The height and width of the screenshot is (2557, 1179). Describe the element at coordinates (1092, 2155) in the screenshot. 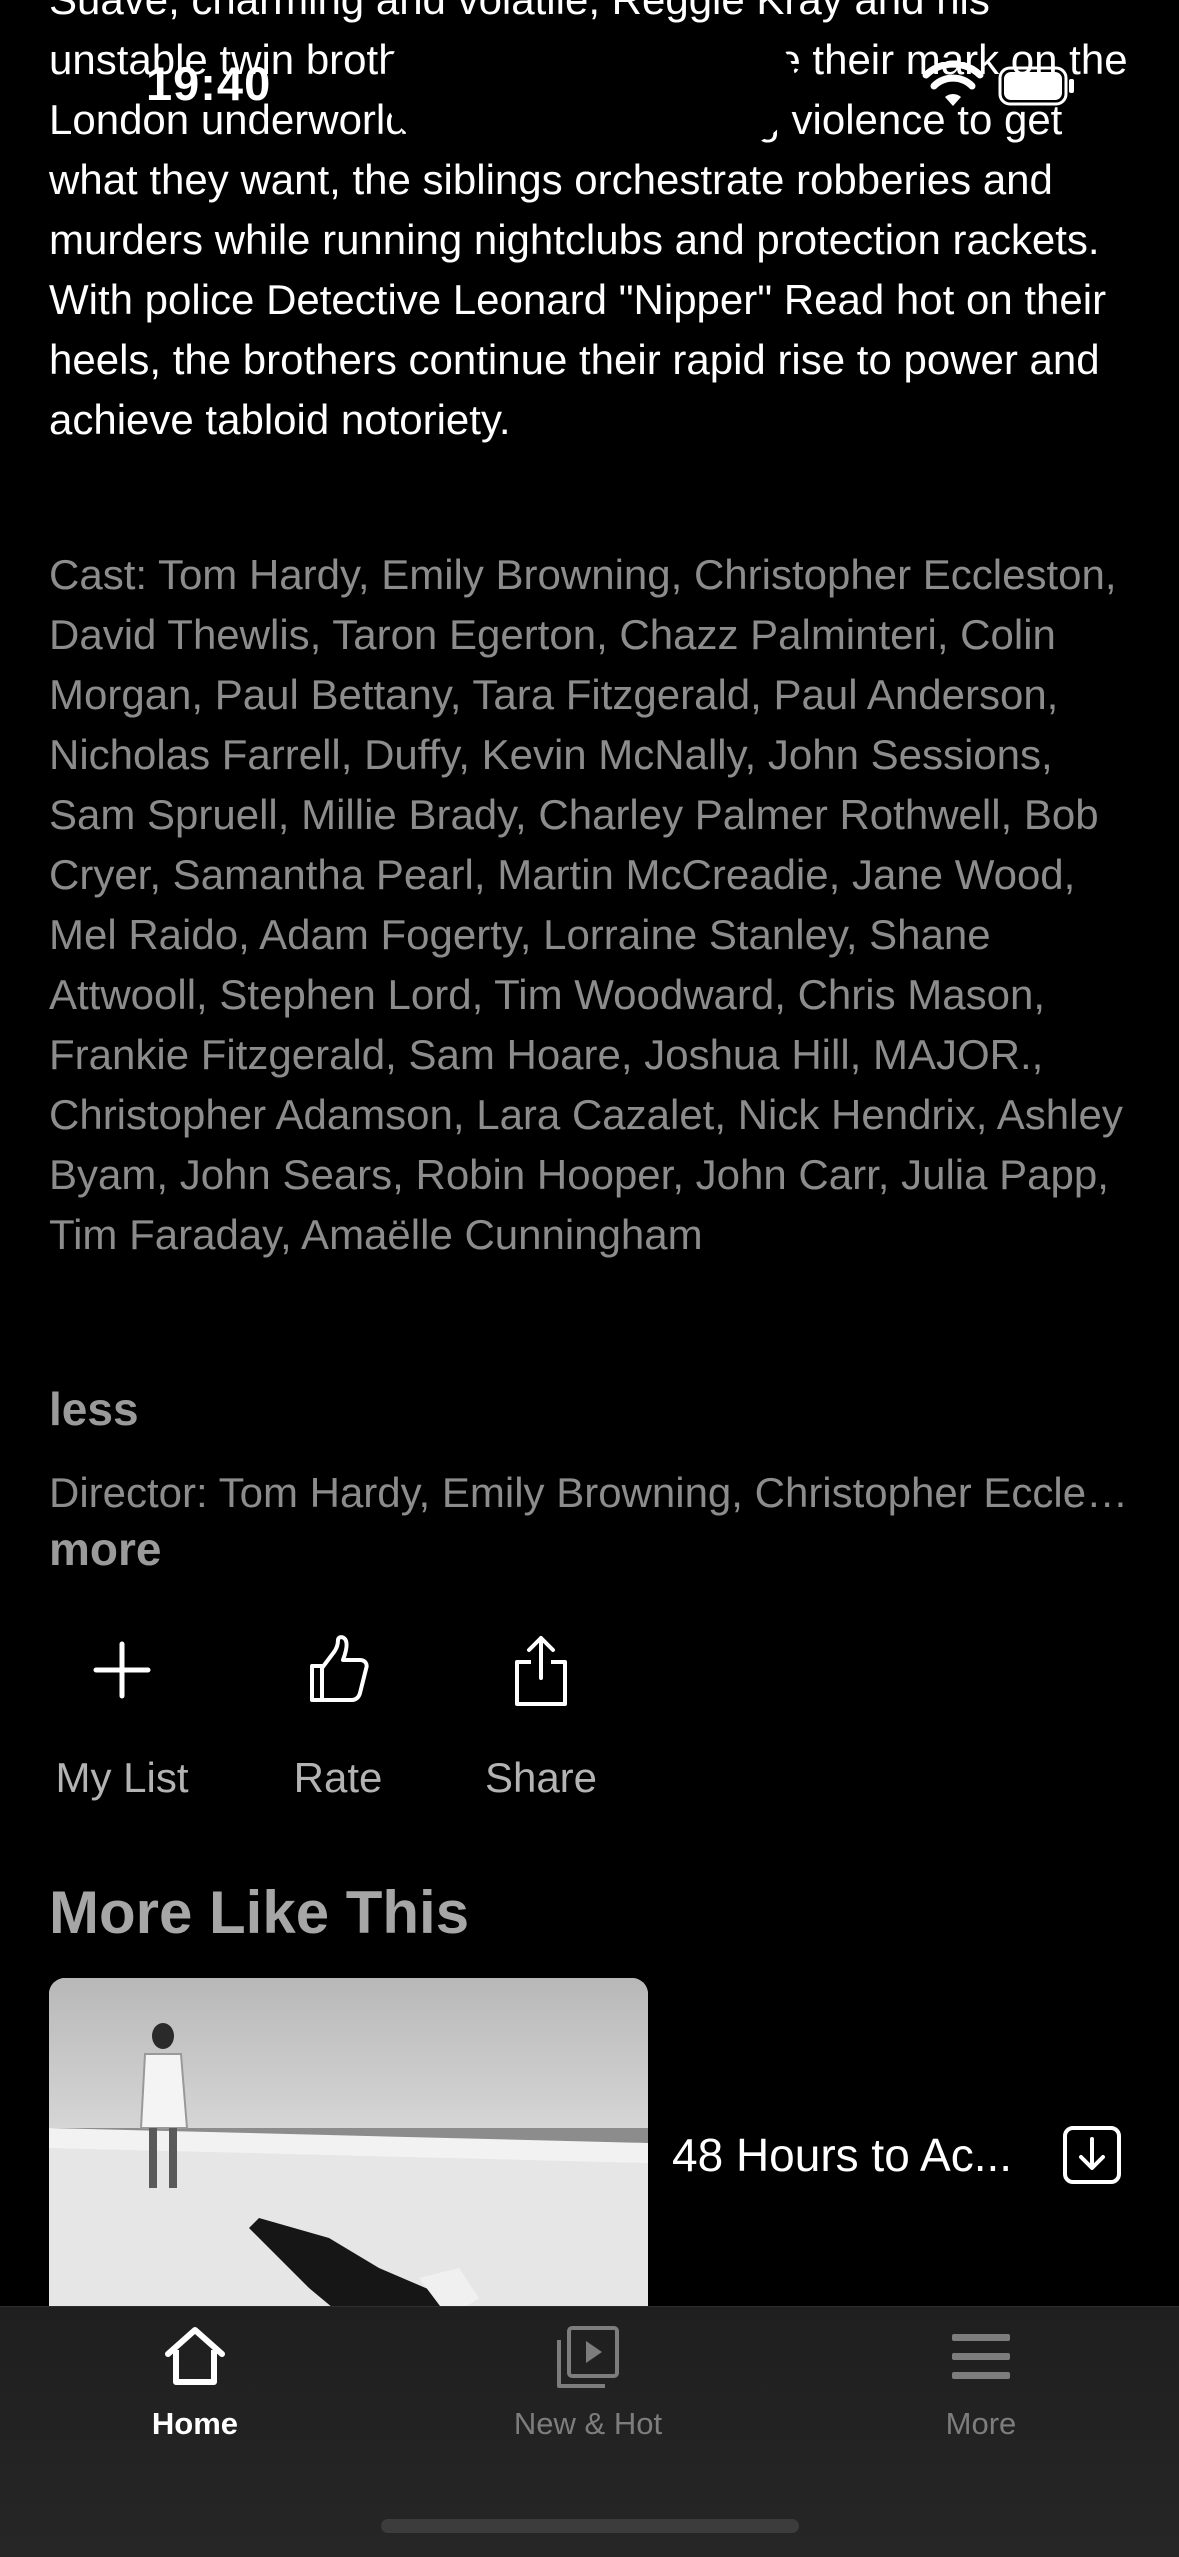

I see `download-icon` at that location.